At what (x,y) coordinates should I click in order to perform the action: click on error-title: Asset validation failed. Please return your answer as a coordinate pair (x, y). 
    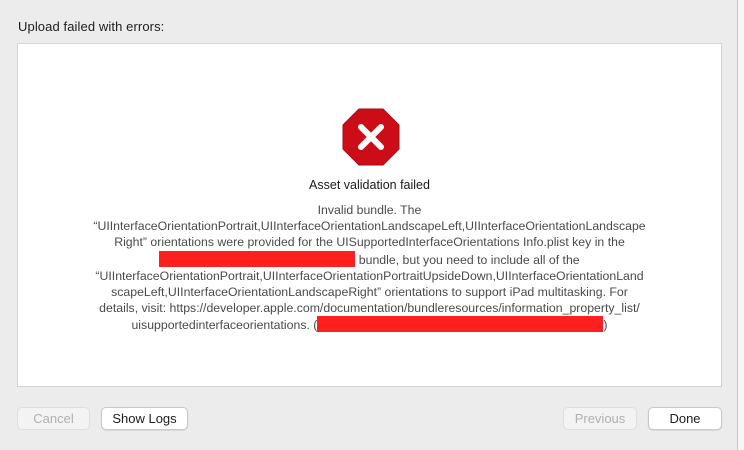
    Looking at the image, I should click on (369, 185).